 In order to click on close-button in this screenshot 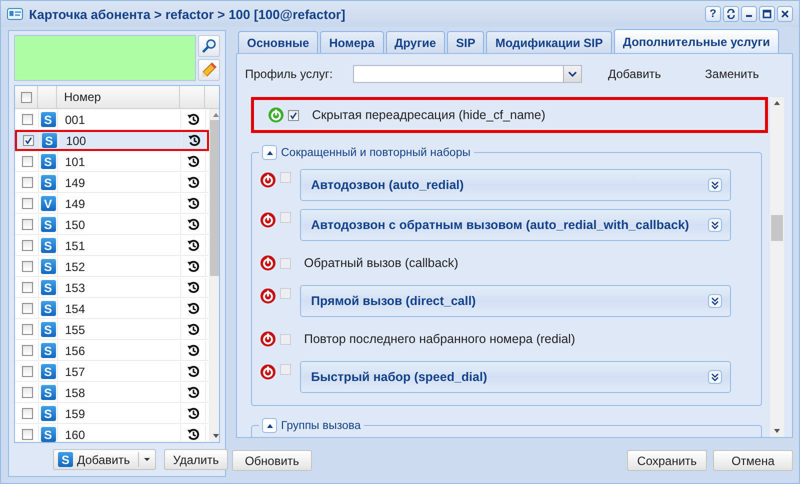, I will do `click(785, 14)`.